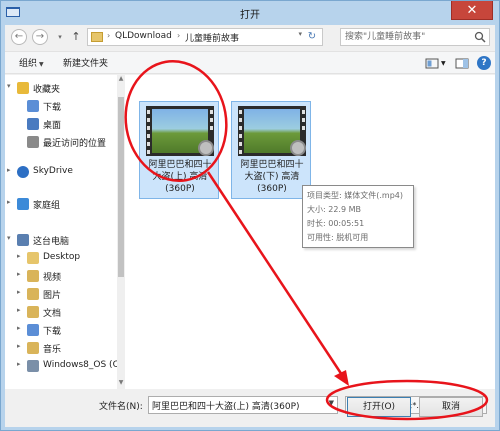 This screenshot has height=431, width=500. I want to click on sidebar-item: ▾ 收藏夹, so click(61, 88).